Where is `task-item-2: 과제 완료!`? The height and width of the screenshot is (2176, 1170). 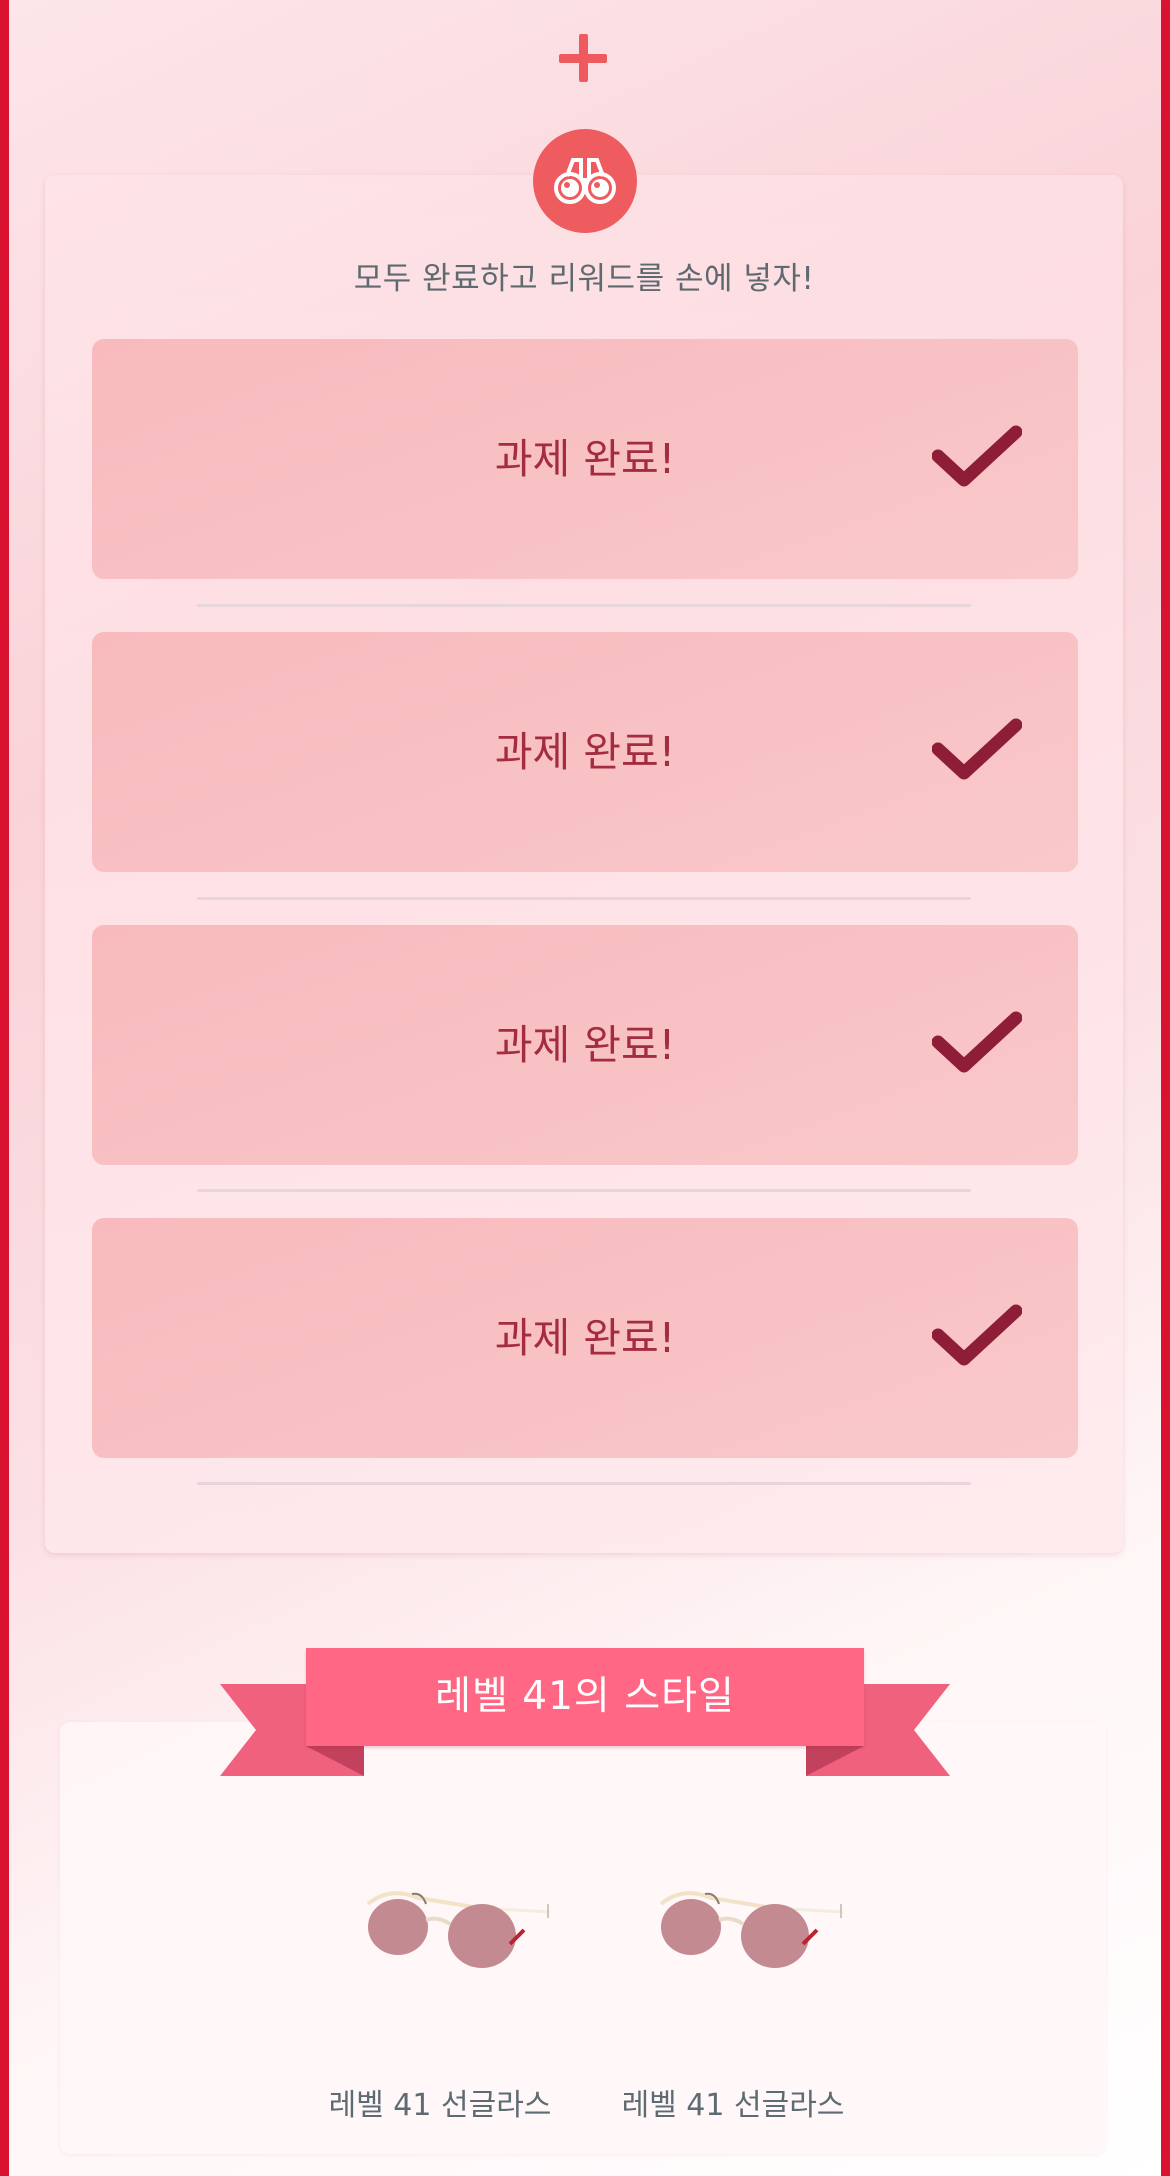 task-item-2: 과제 완료! is located at coordinates (585, 752).